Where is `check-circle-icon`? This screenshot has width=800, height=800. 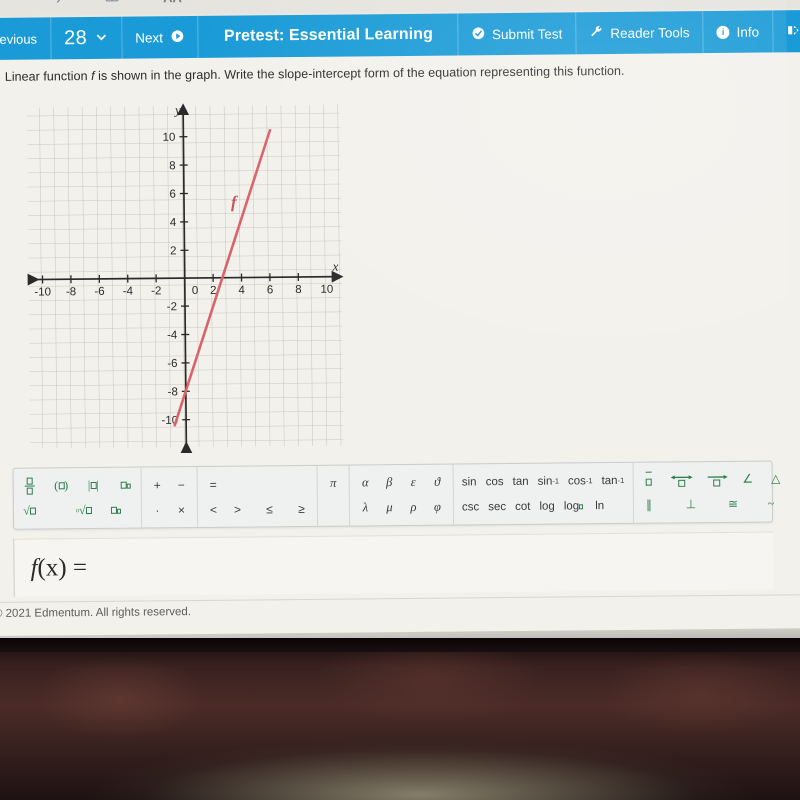
check-circle-icon is located at coordinates (478, 34).